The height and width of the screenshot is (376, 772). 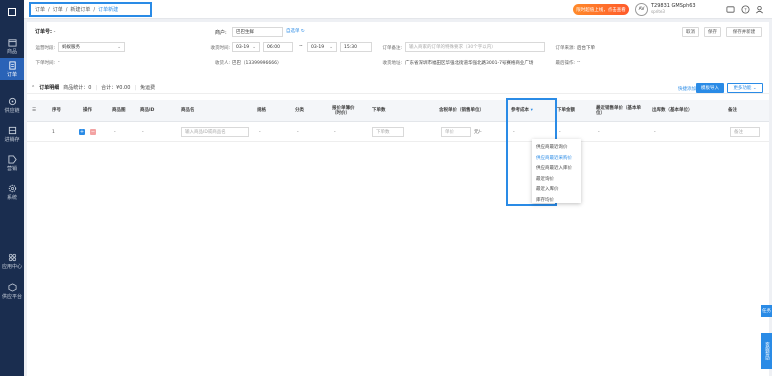 What do you see at coordinates (33, 88) in the screenshot?
I see `chevron-up-icon: ⌃` at bounding box center [33, 88].